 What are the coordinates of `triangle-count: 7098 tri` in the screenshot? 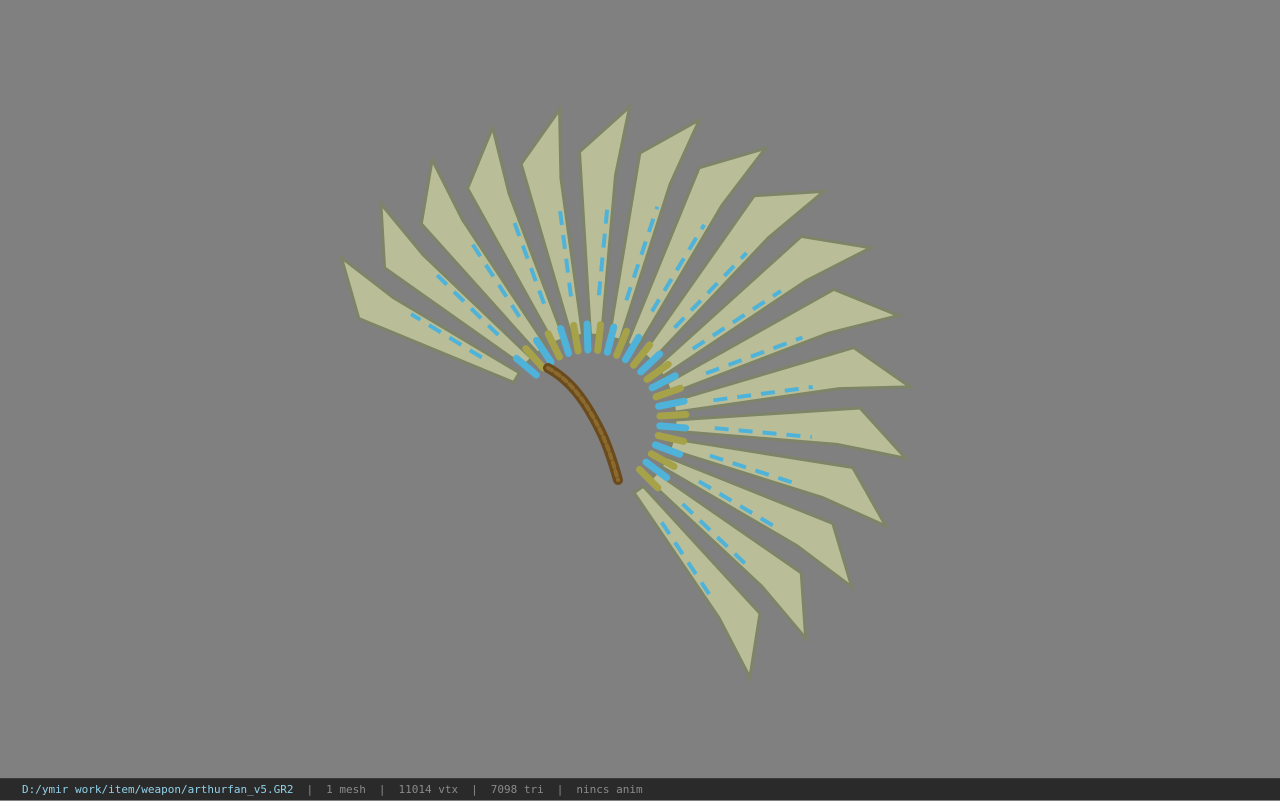 It's located at (517, 789).